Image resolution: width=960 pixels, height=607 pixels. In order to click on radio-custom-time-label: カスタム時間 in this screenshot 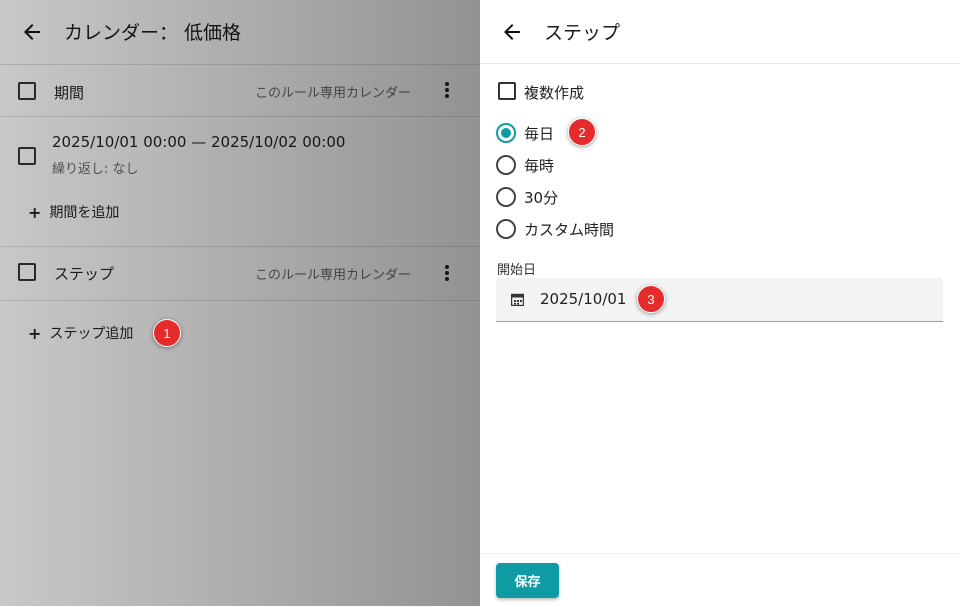, I will do `click(569, 230)`.